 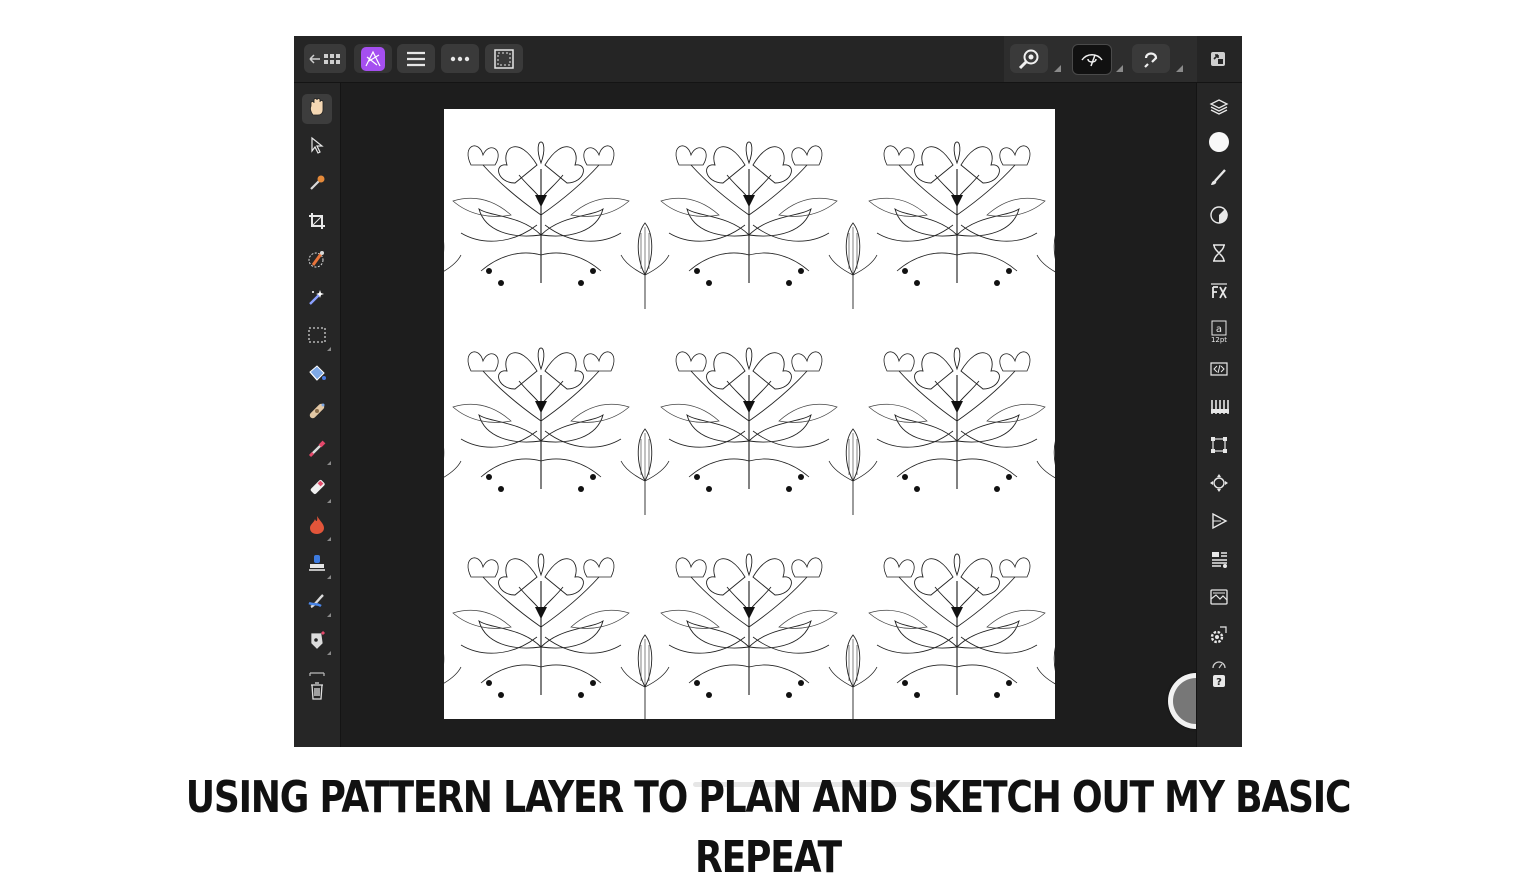 I want to click on view-mode-icon, so click(x=1092, y=60).